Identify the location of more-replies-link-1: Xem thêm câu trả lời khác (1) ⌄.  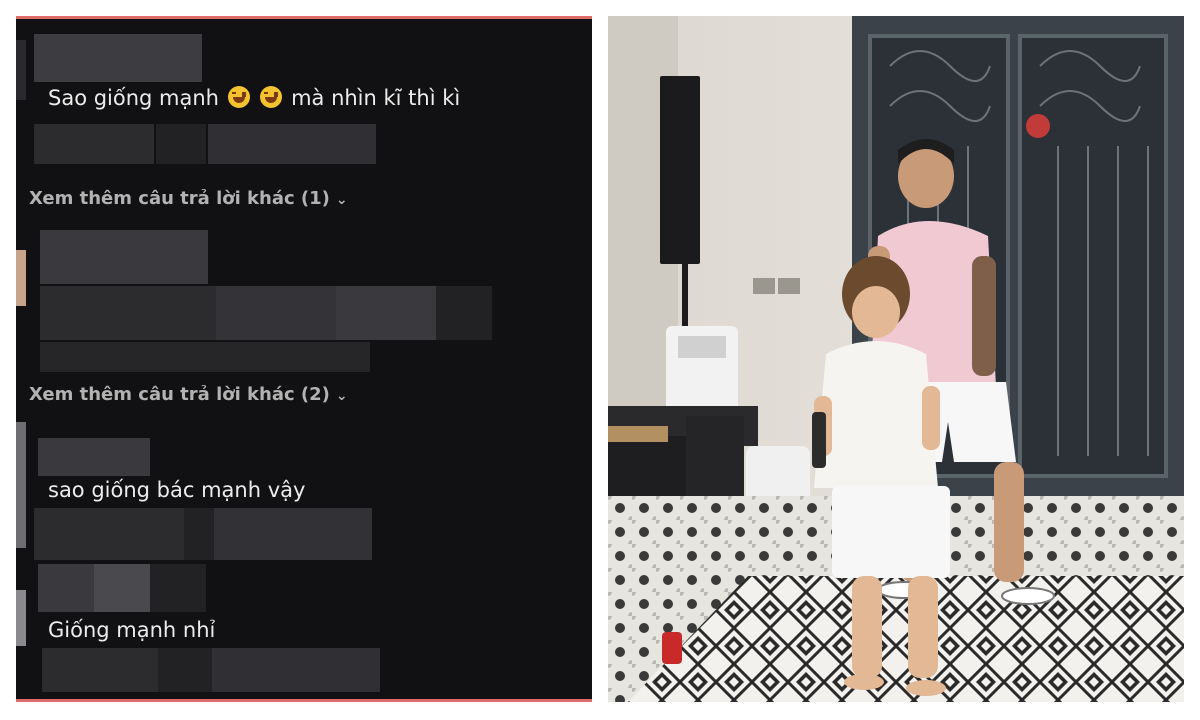
(188, 198).